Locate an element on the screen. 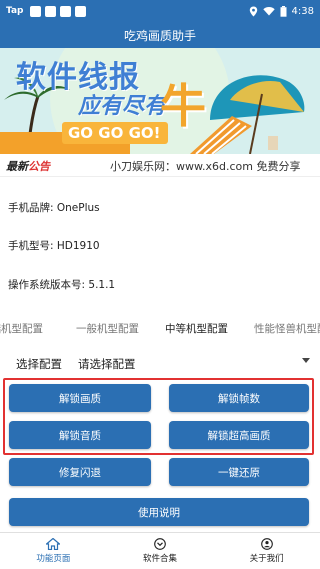 The height and width of the screenshot is (569, 320). device-brand-label: 手机品牌: is located at coordinates (31, 208).